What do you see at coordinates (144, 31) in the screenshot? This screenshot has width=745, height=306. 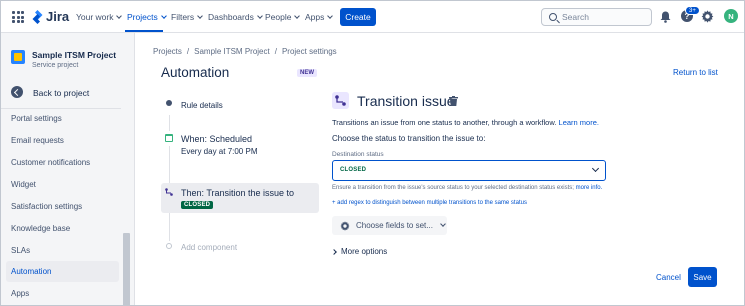 I see `active-nav-indicator` at bounding box center [144, 31].